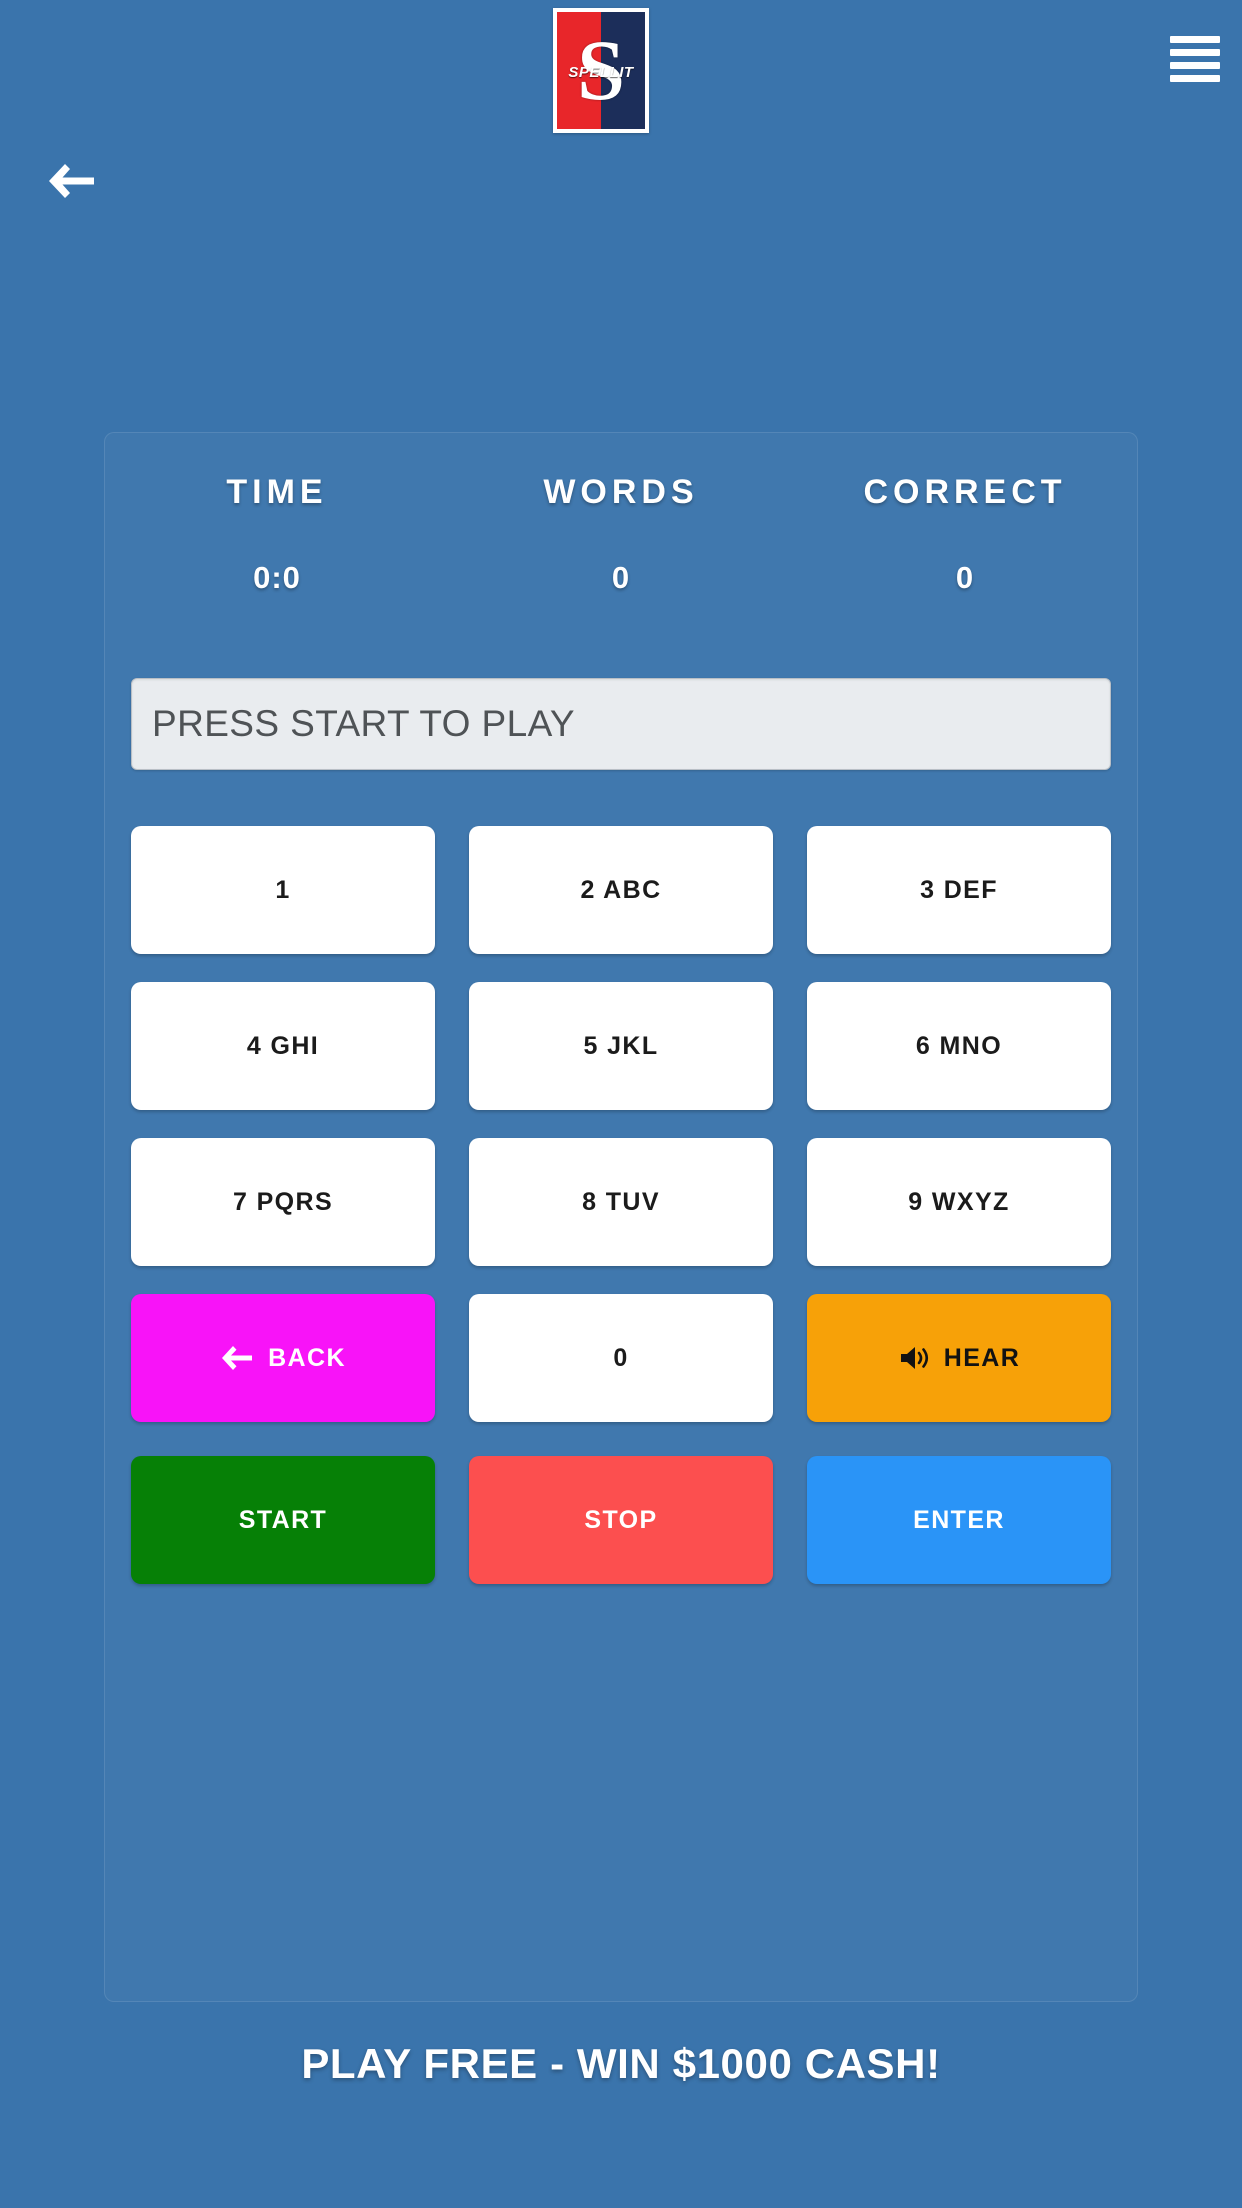 Image resolution: width=1242 pixels, height=2208 pixels. I want to click on back-navigation-button, so click(71, 181).